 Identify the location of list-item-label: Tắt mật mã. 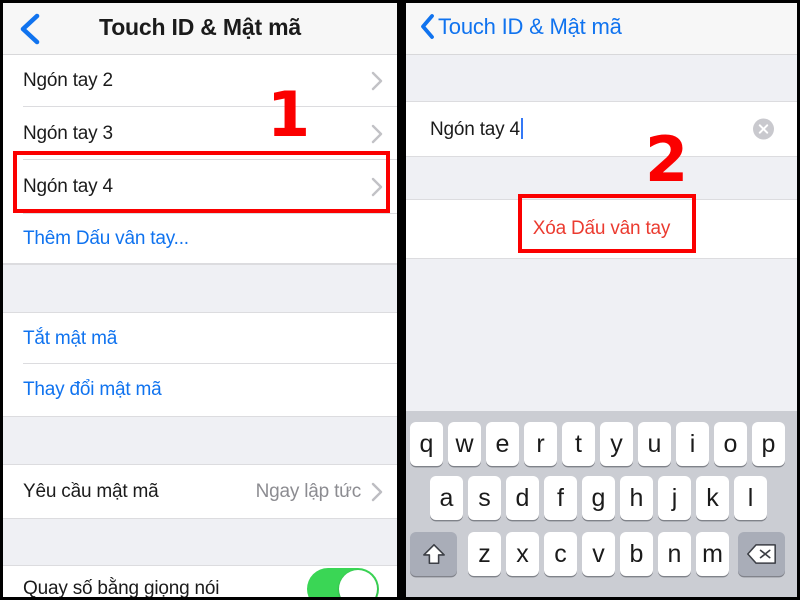
(70, 338).